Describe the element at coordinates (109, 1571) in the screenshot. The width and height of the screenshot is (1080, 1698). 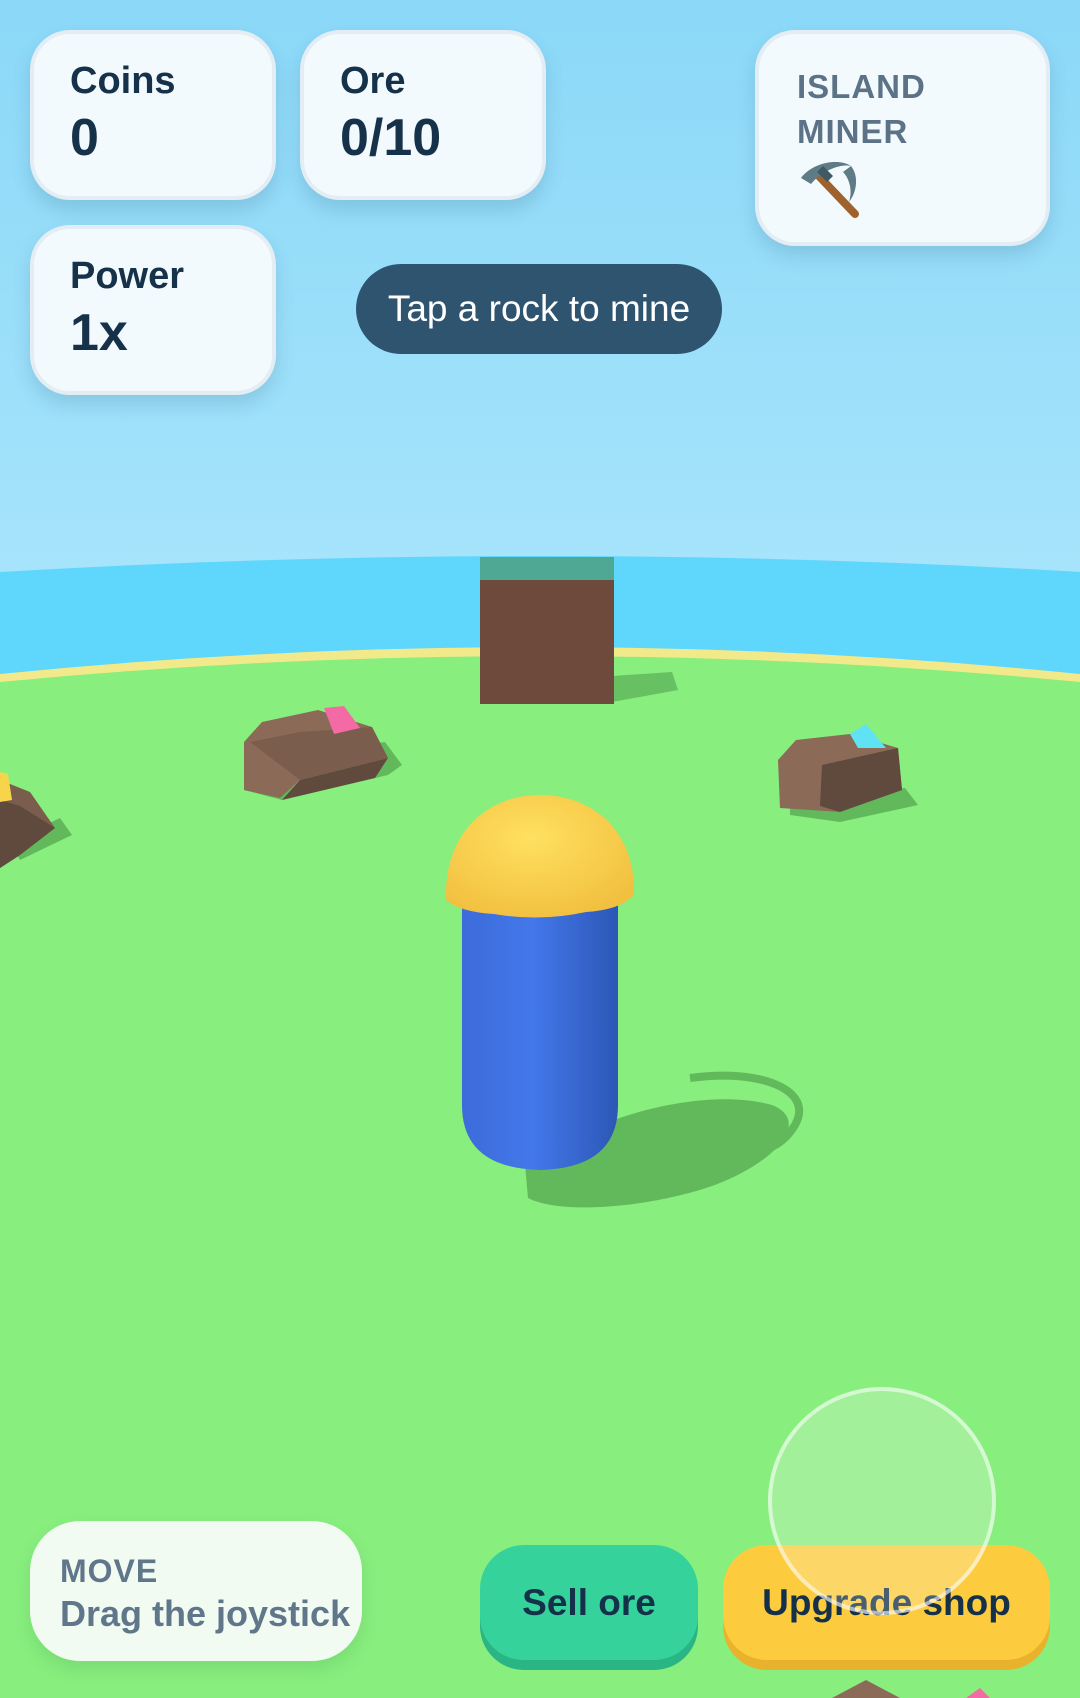
I see `move-label: MOVE` at that location.